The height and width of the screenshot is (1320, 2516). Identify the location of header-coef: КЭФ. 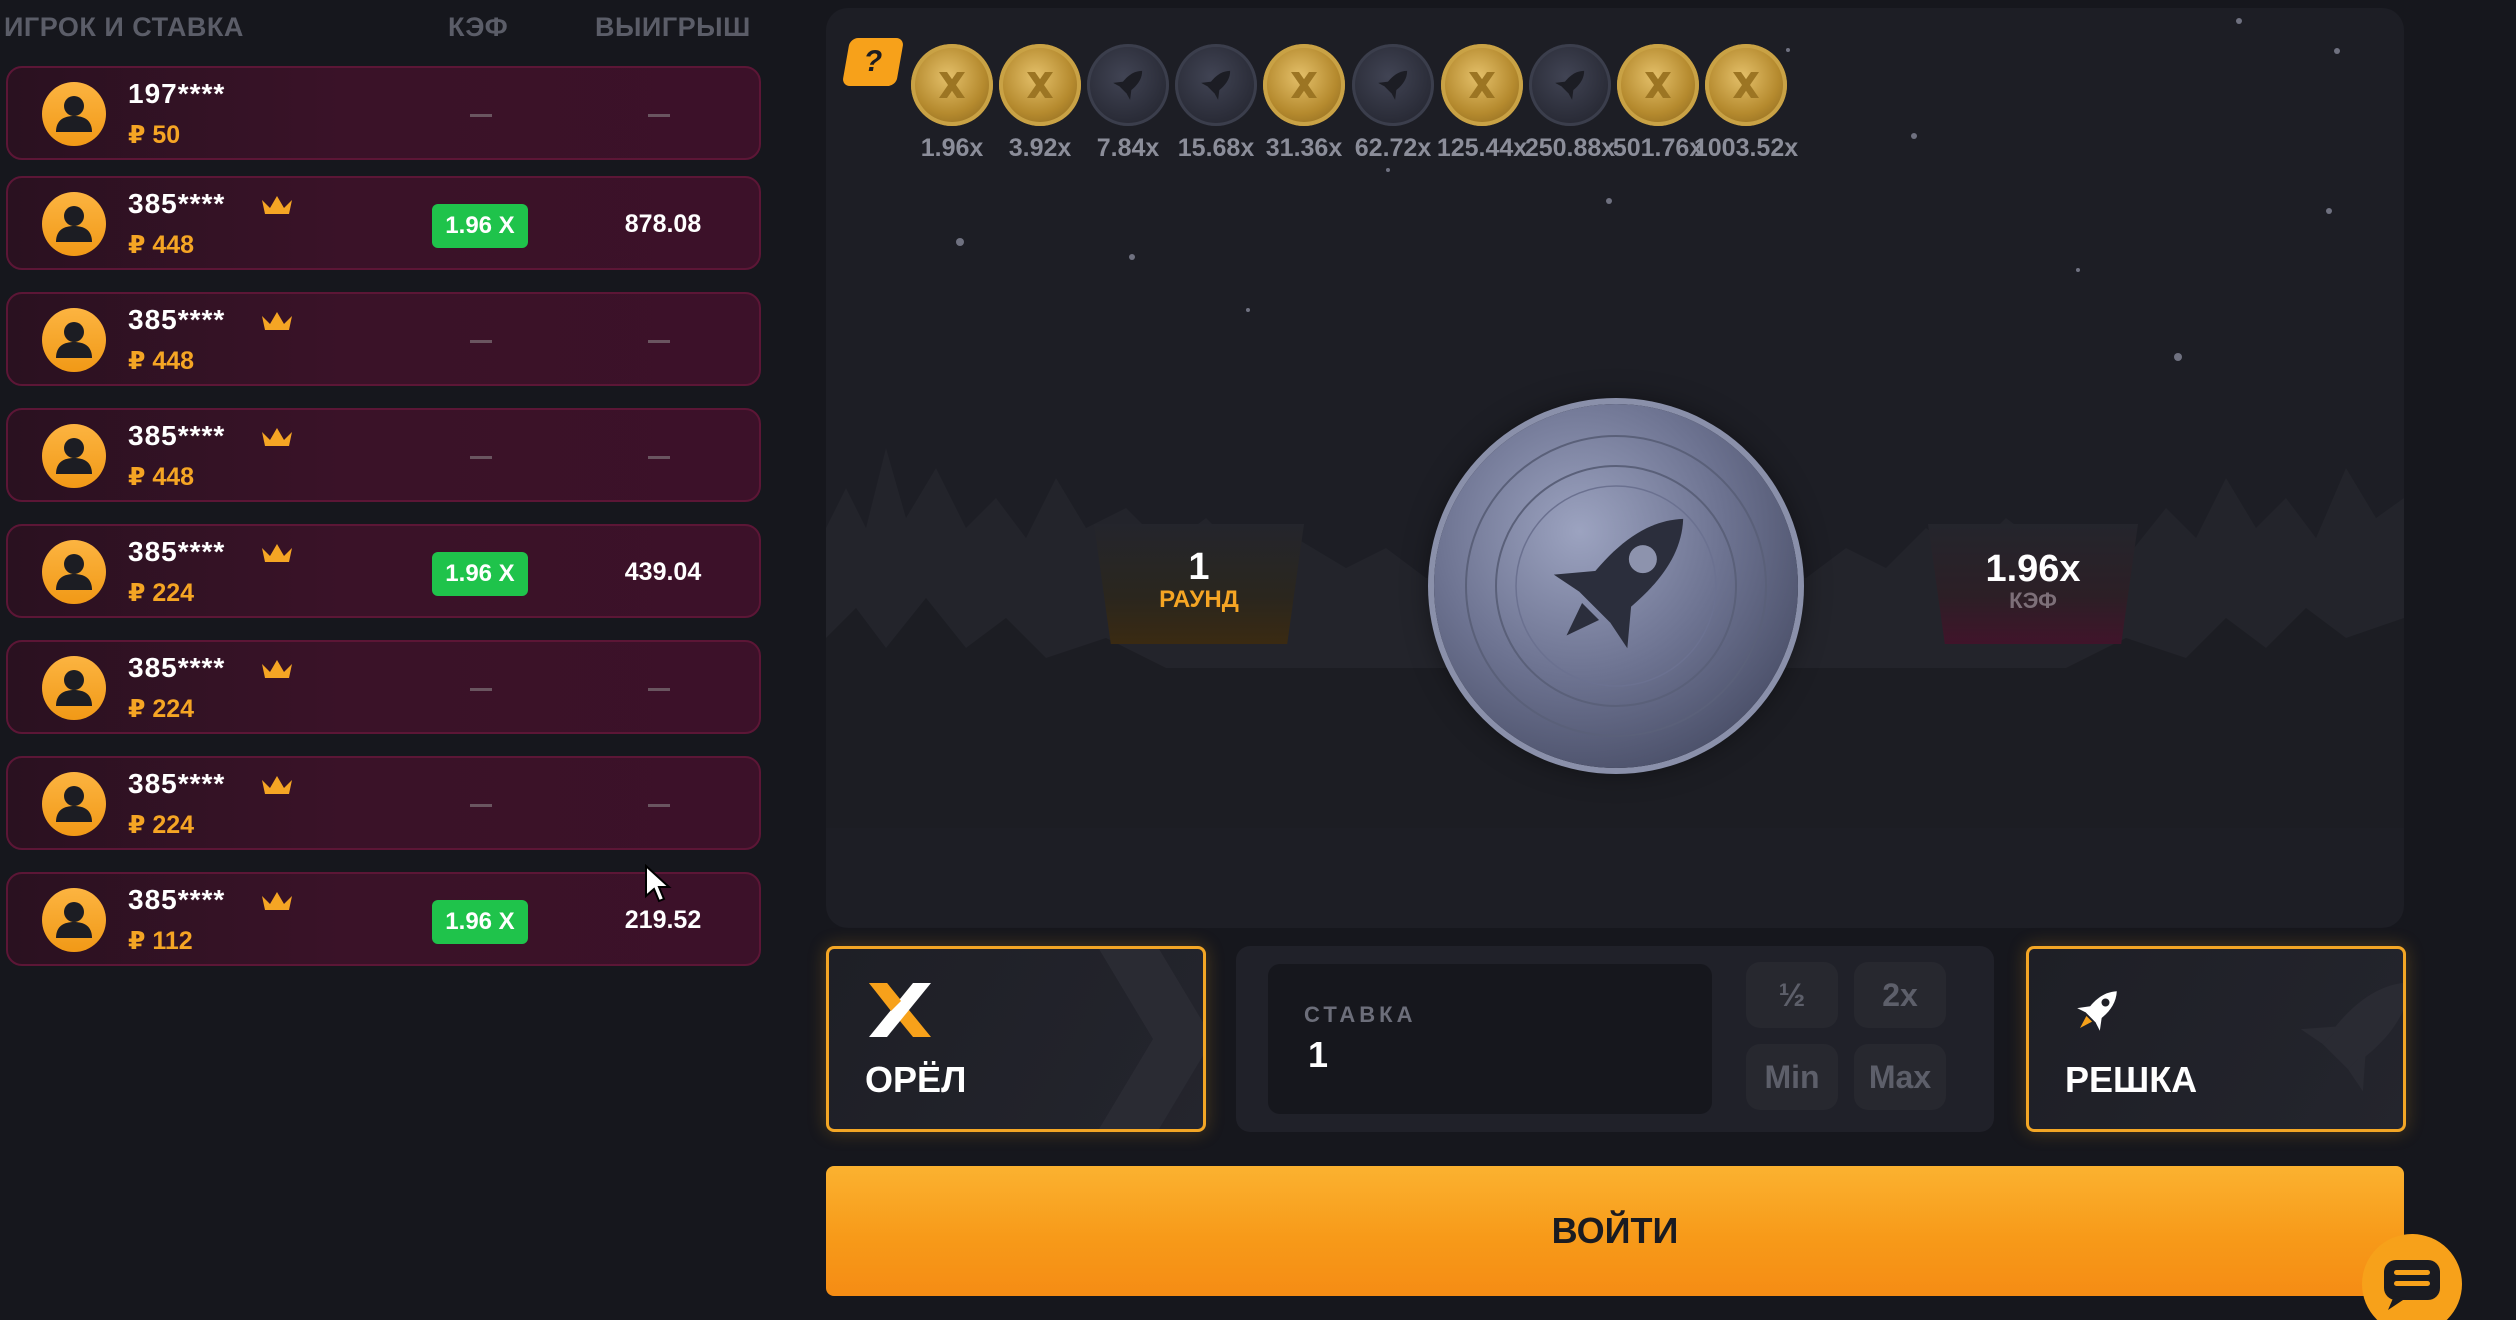
(478, 27).